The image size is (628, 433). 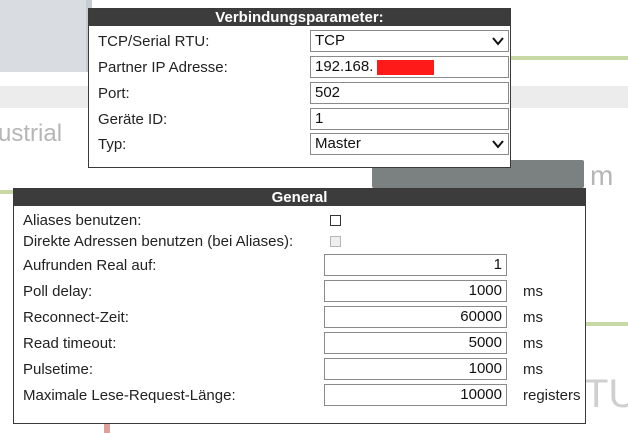 I want to click on background-monitor-image, so click(x=46, y=36).